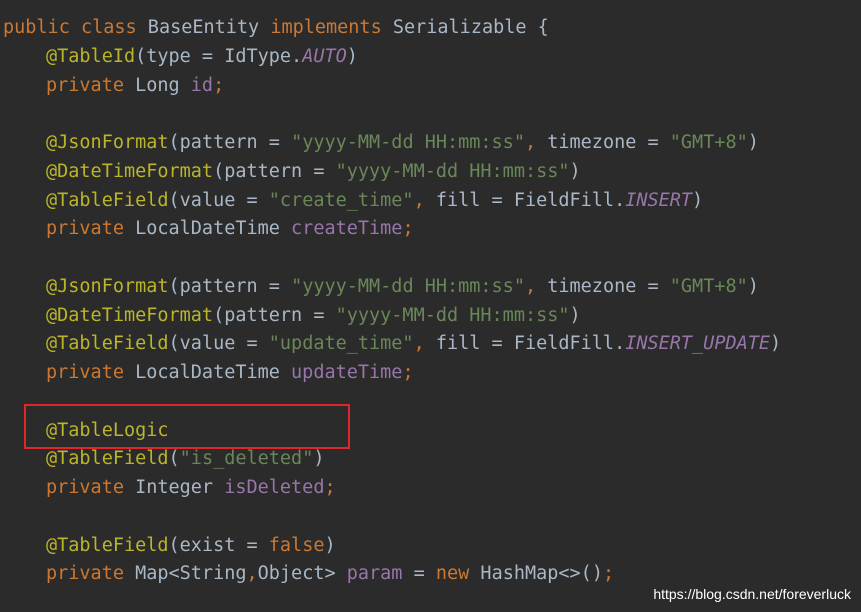 This screenshot has width=861, height=612. Describe the element at coordinates (296, 545) in the screenshot. I see `keyword-false: false` at that location.